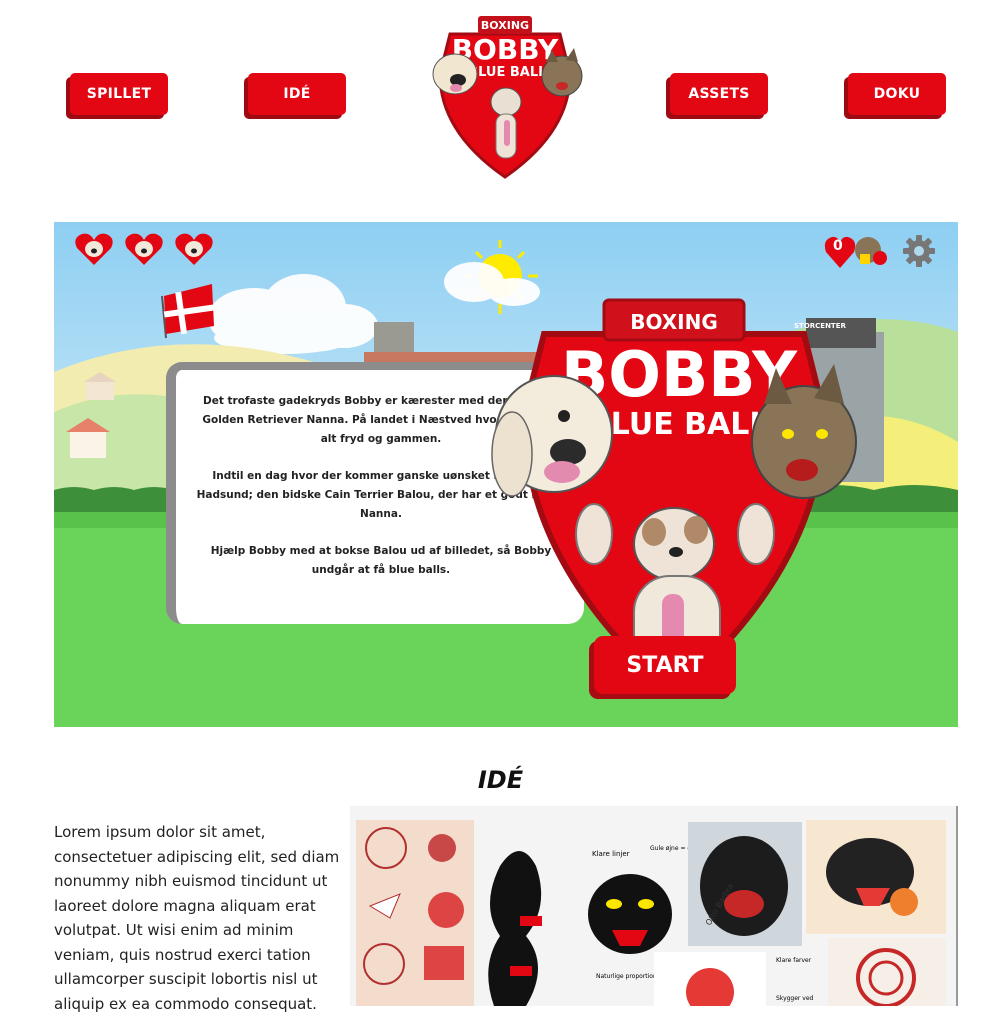  I want to click on lives-indicator, so click(144, 249).